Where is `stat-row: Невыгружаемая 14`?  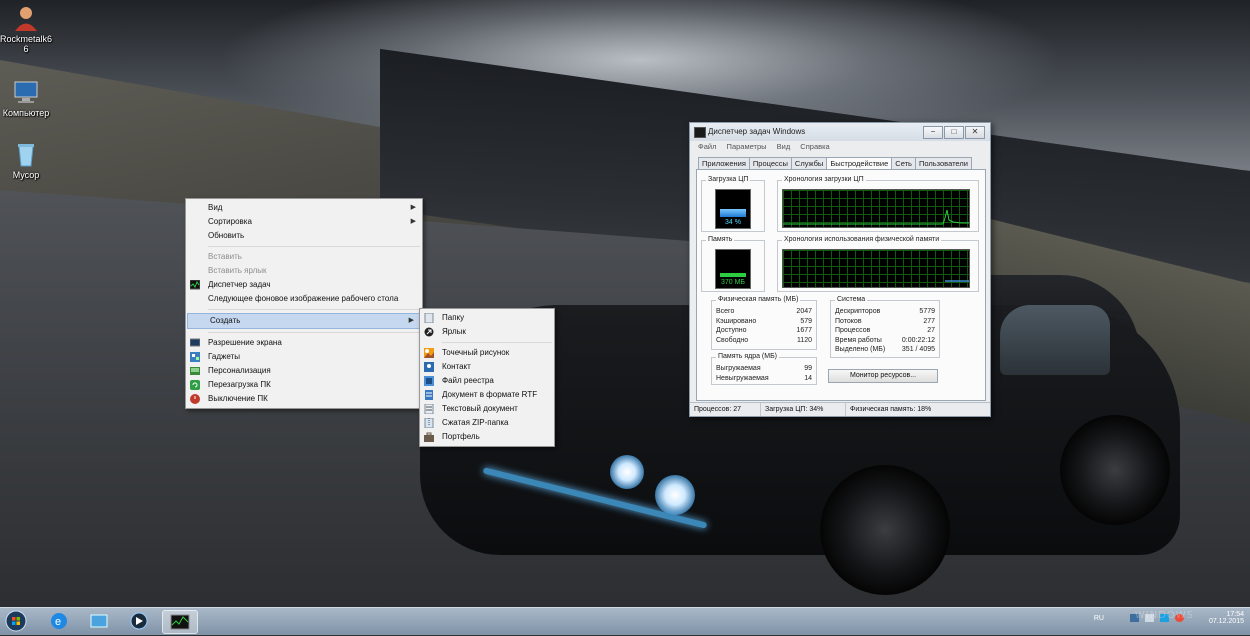 stat-row: Невыгружаемая 14 is located at coordinates (764, 378).